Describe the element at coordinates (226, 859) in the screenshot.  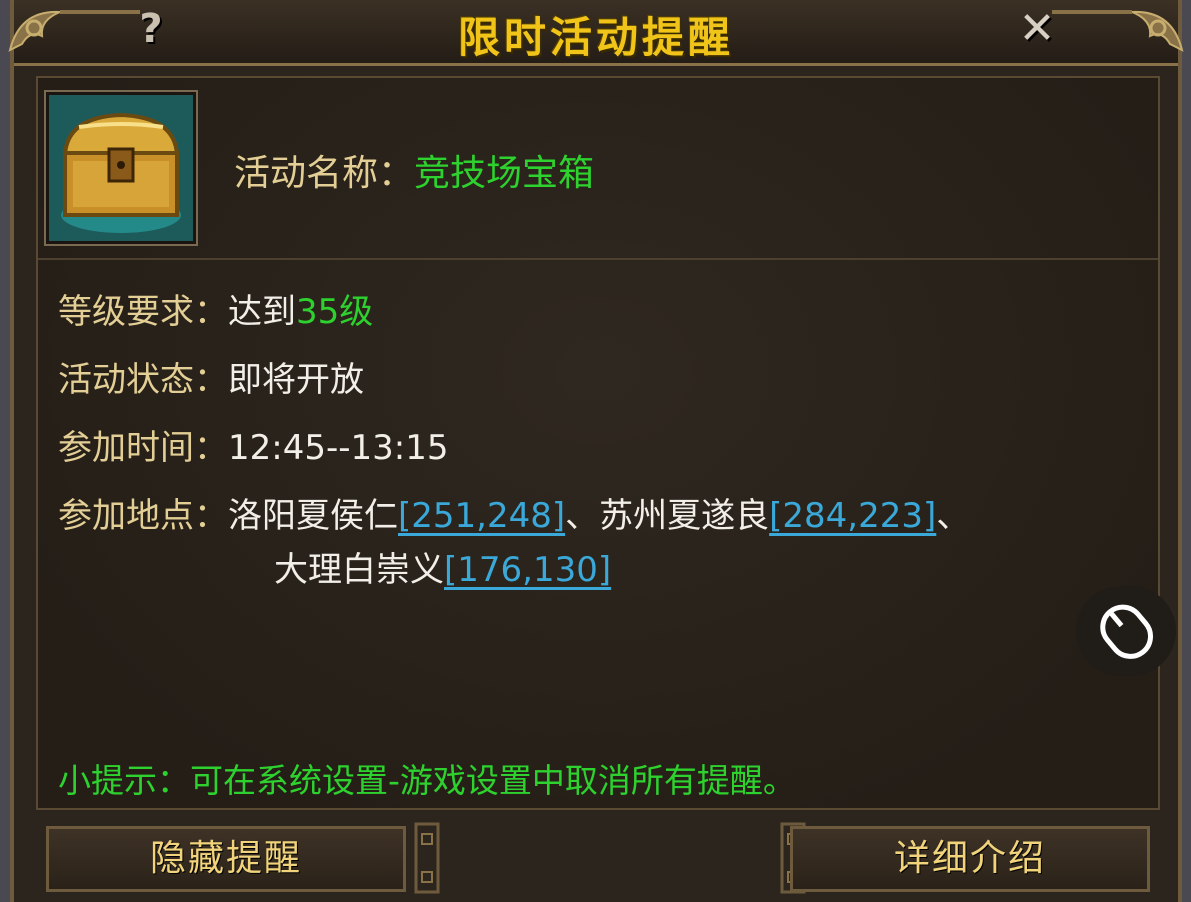
I see `hide-reminder-button: 隐藏提醒` at that location.